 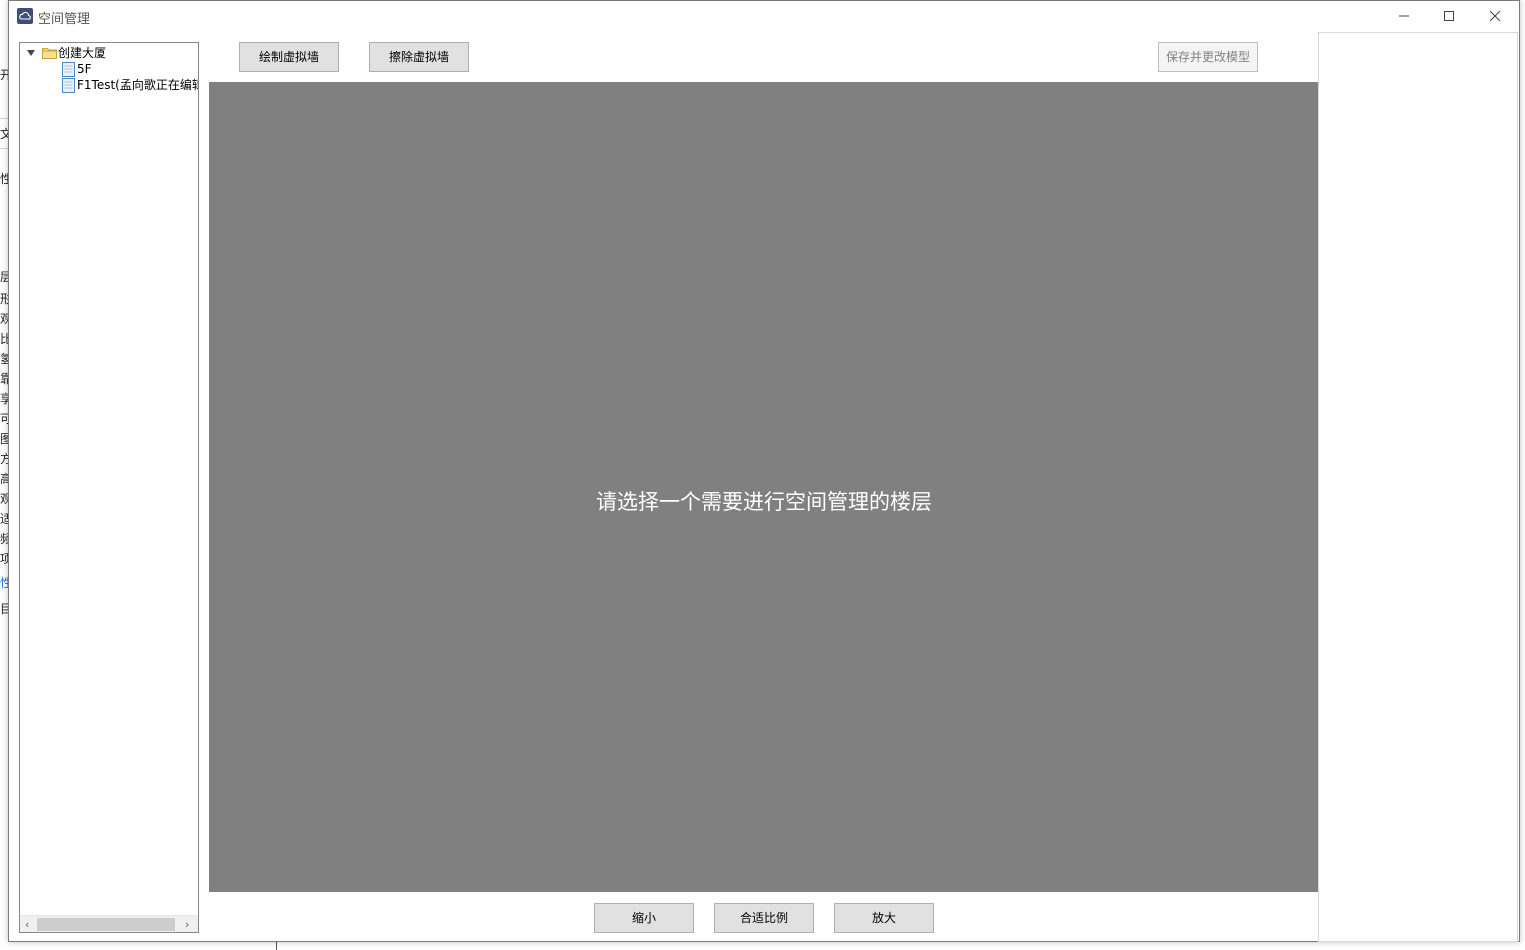 I want to click on window-title: 空间管理, so click(x=64, y=19).